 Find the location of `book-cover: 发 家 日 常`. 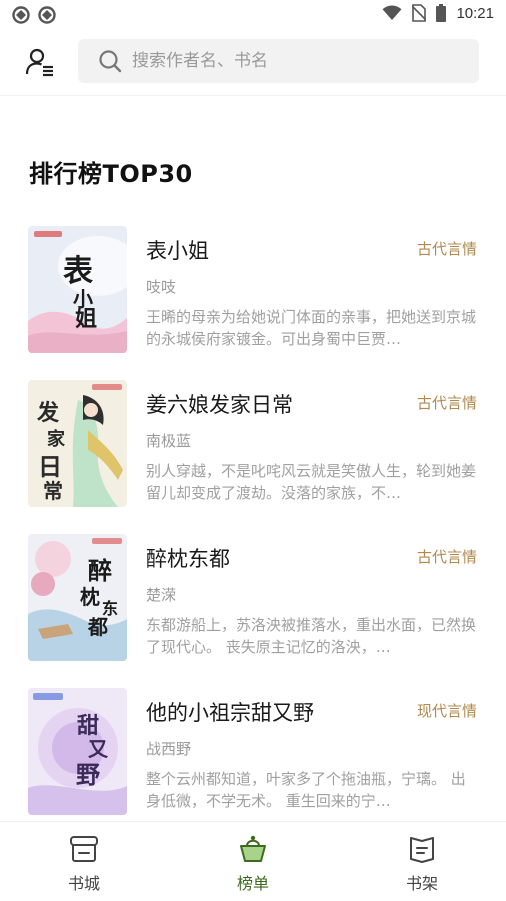

book-cover: 发 家 日 常 is located at coordinates (77, 443).